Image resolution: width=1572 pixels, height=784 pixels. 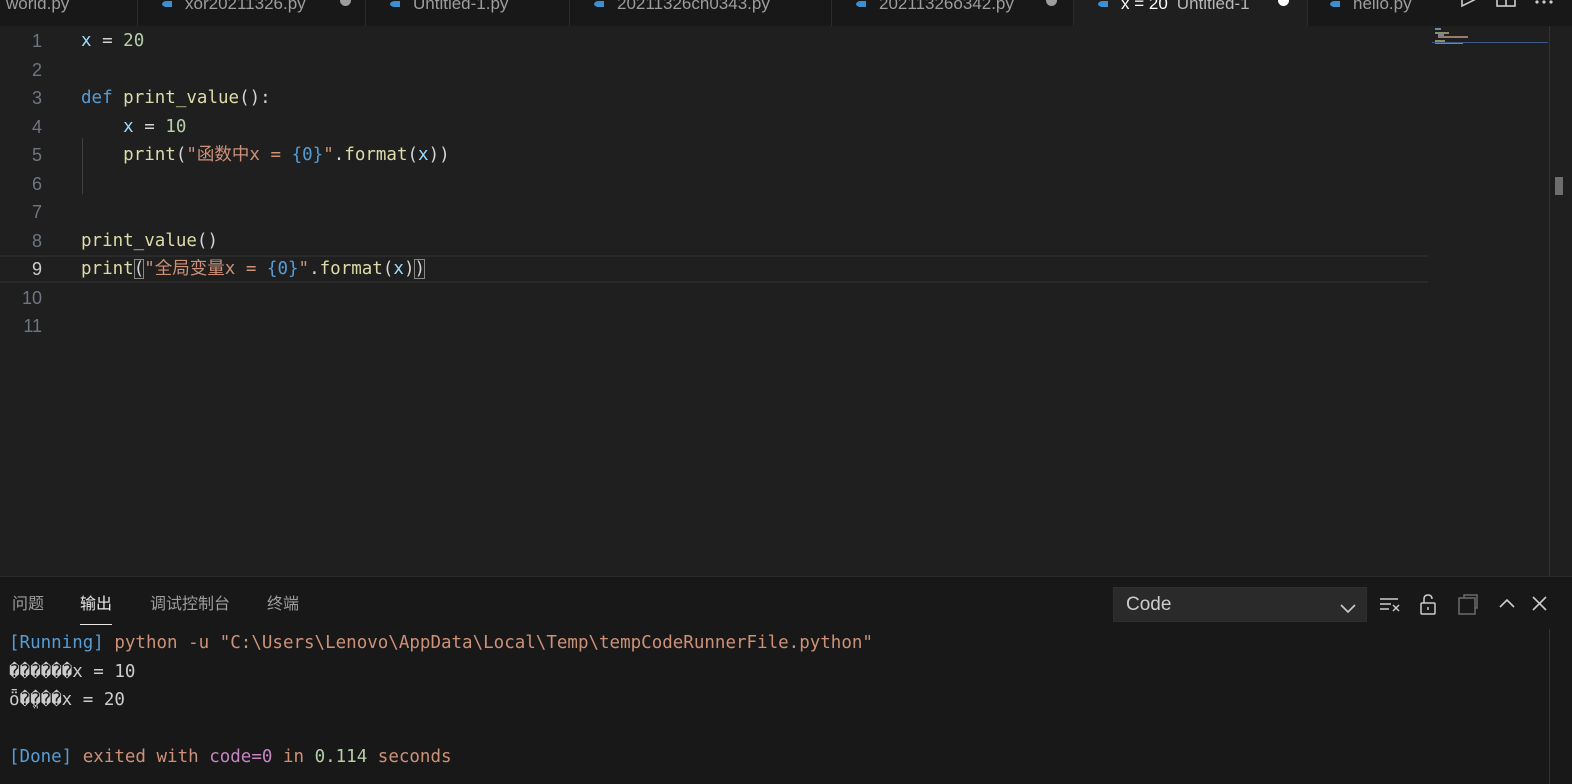 What do you see at coordinates (56, 643) in the screenshot?
I see `output-token: [Running]` at bounding box center [56, 643].